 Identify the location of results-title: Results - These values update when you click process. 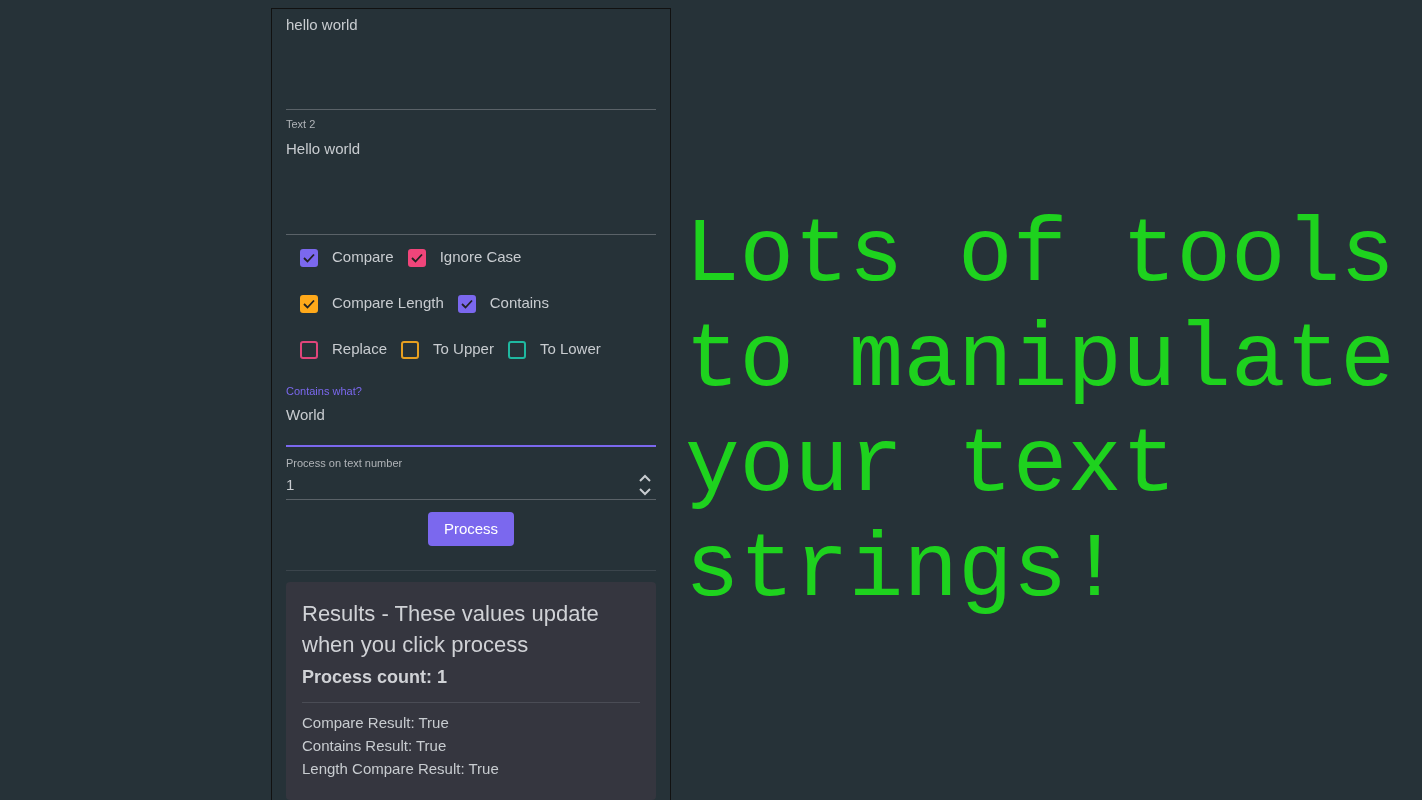
(451, 629).